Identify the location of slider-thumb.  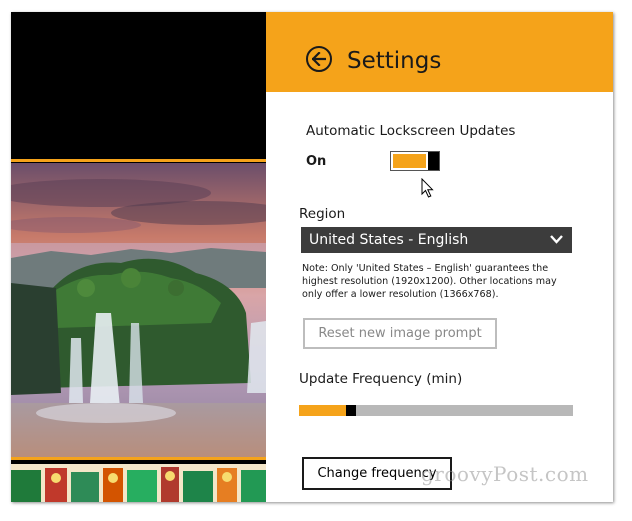
(351, 410).